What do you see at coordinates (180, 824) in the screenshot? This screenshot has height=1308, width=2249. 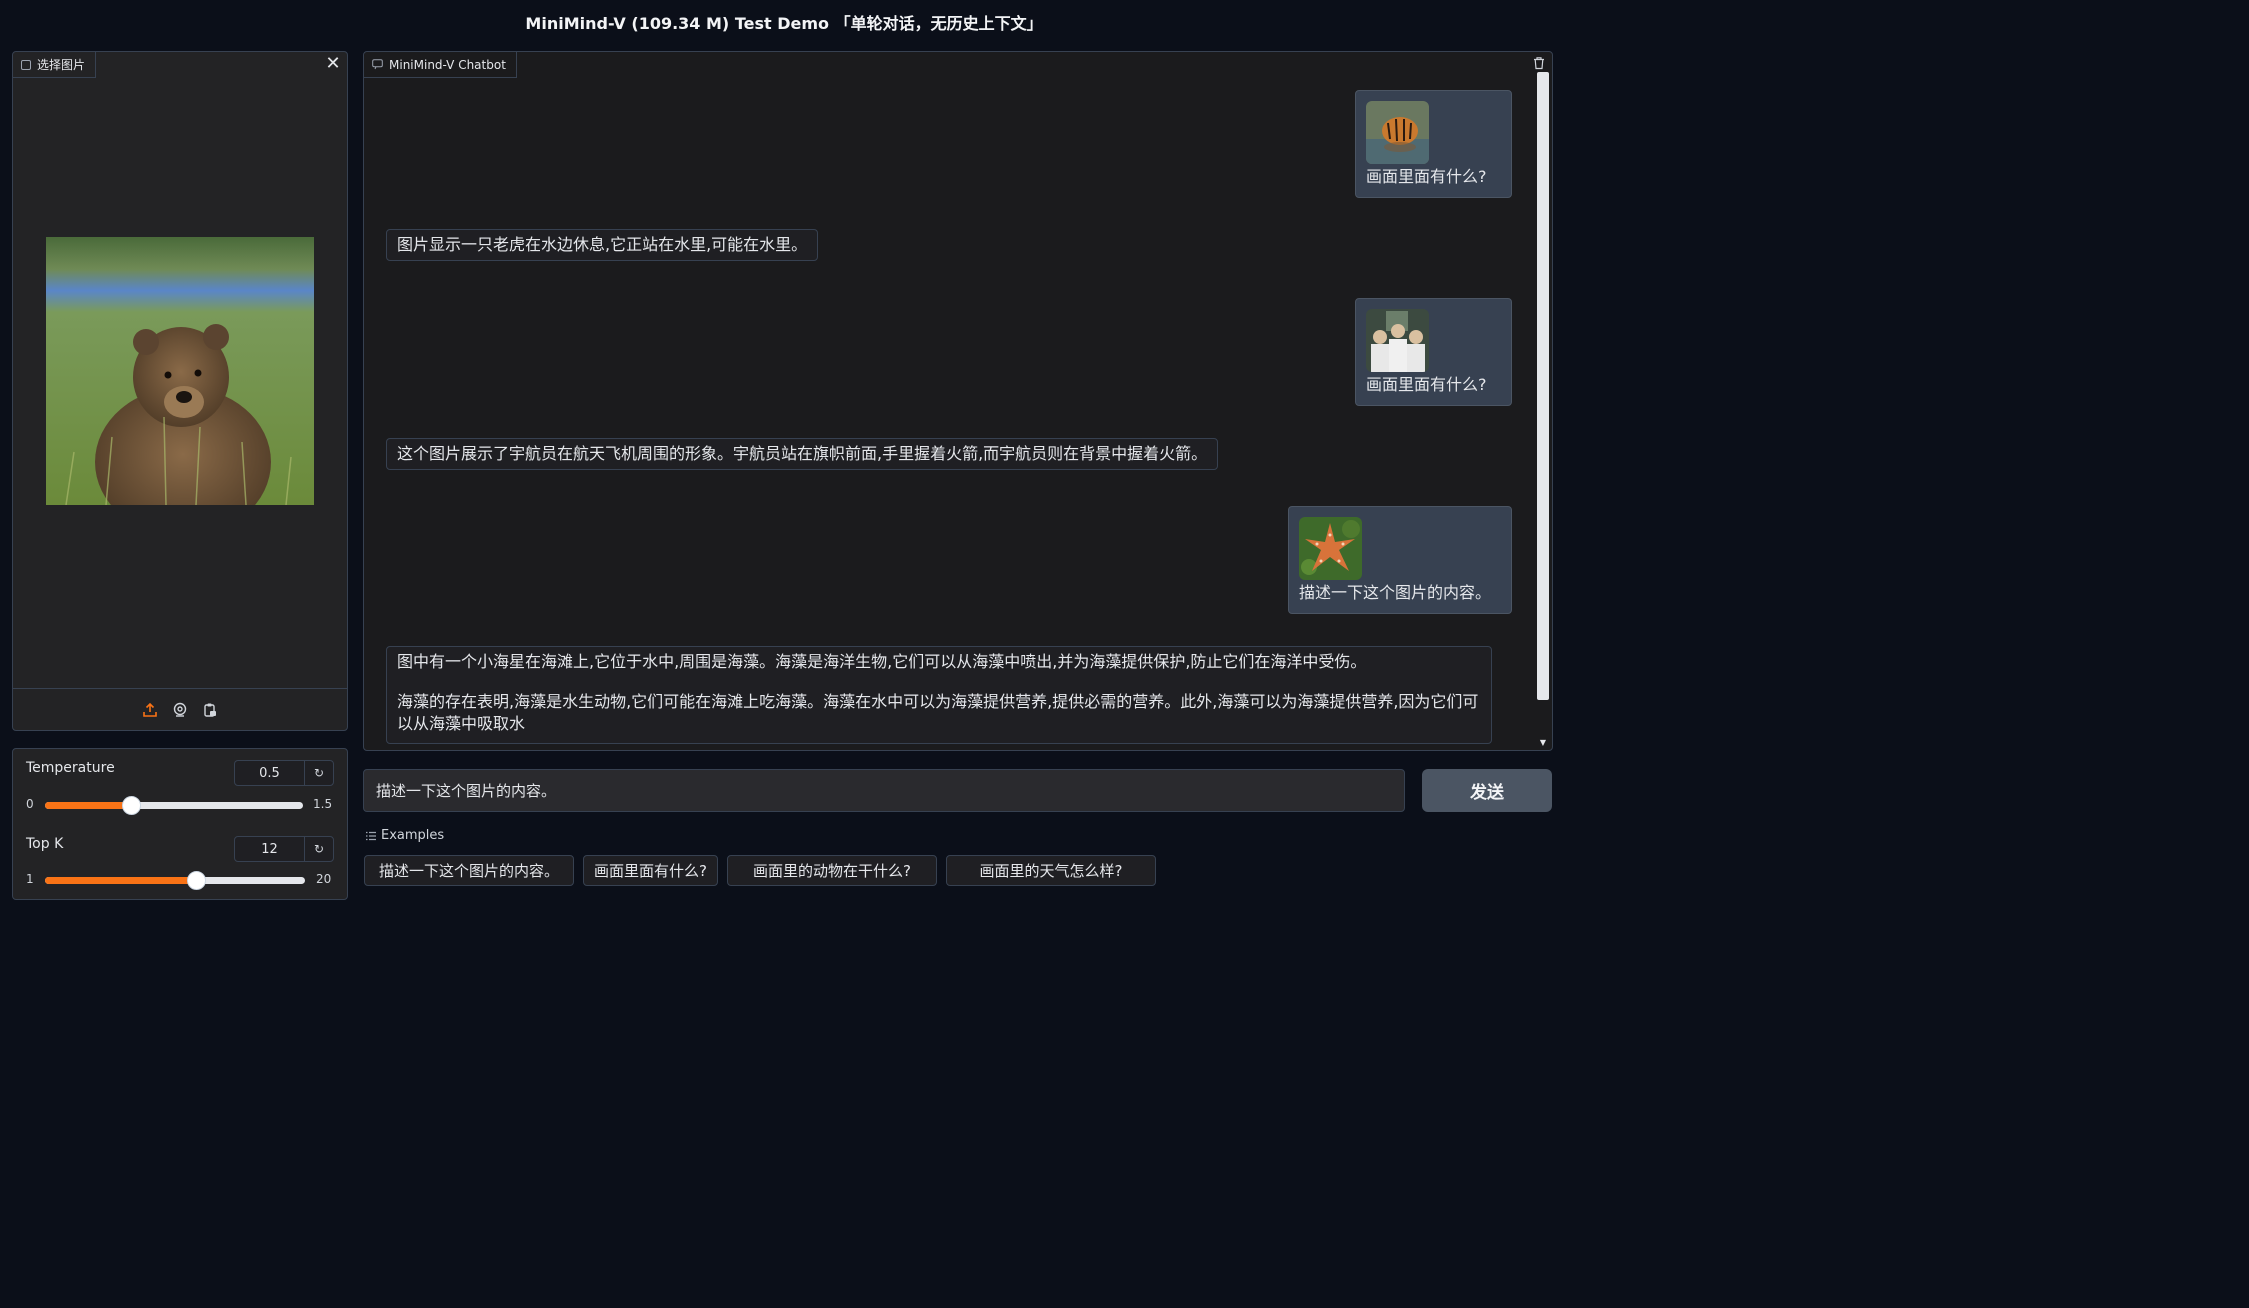 I see `generation-controls: Temperature 0.5 ↻ 0 1.5 Top K 12 ↻ 1 20` at bounding box center [180, 824].